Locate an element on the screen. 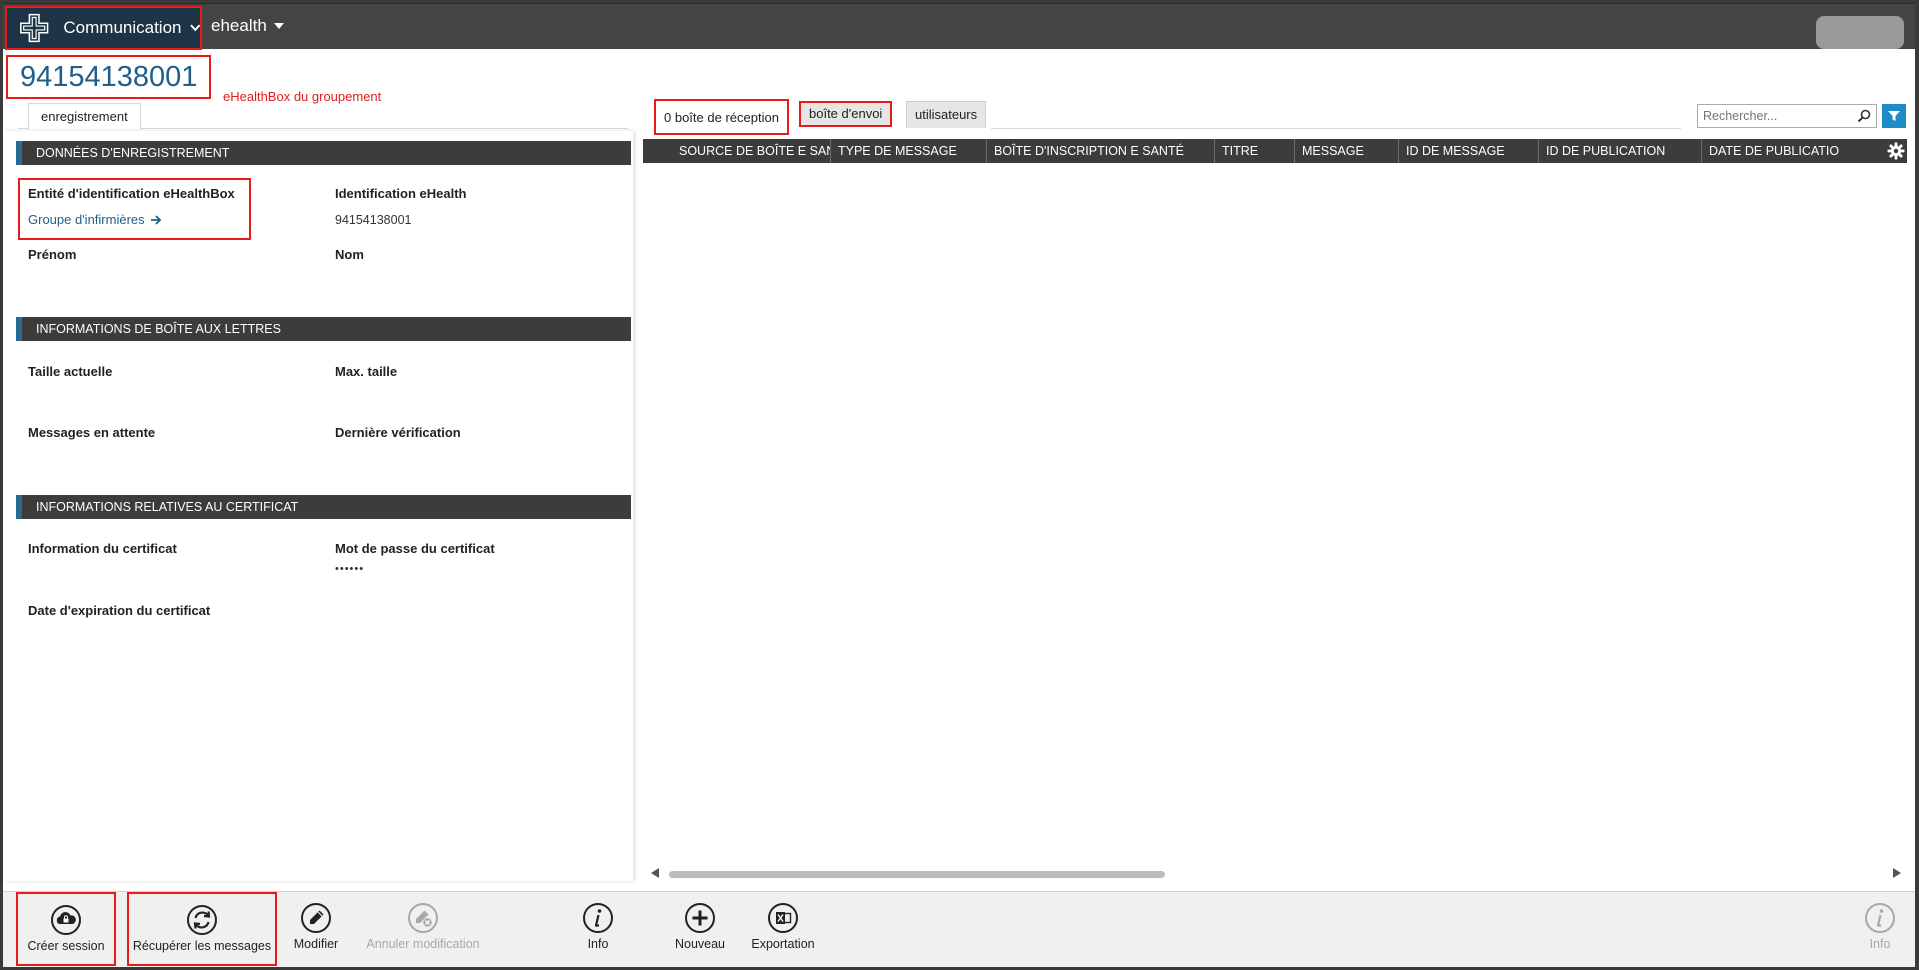 The width and height of the screenshot is (1919, 970). pencil-icon is located at coordinates (316, 918).